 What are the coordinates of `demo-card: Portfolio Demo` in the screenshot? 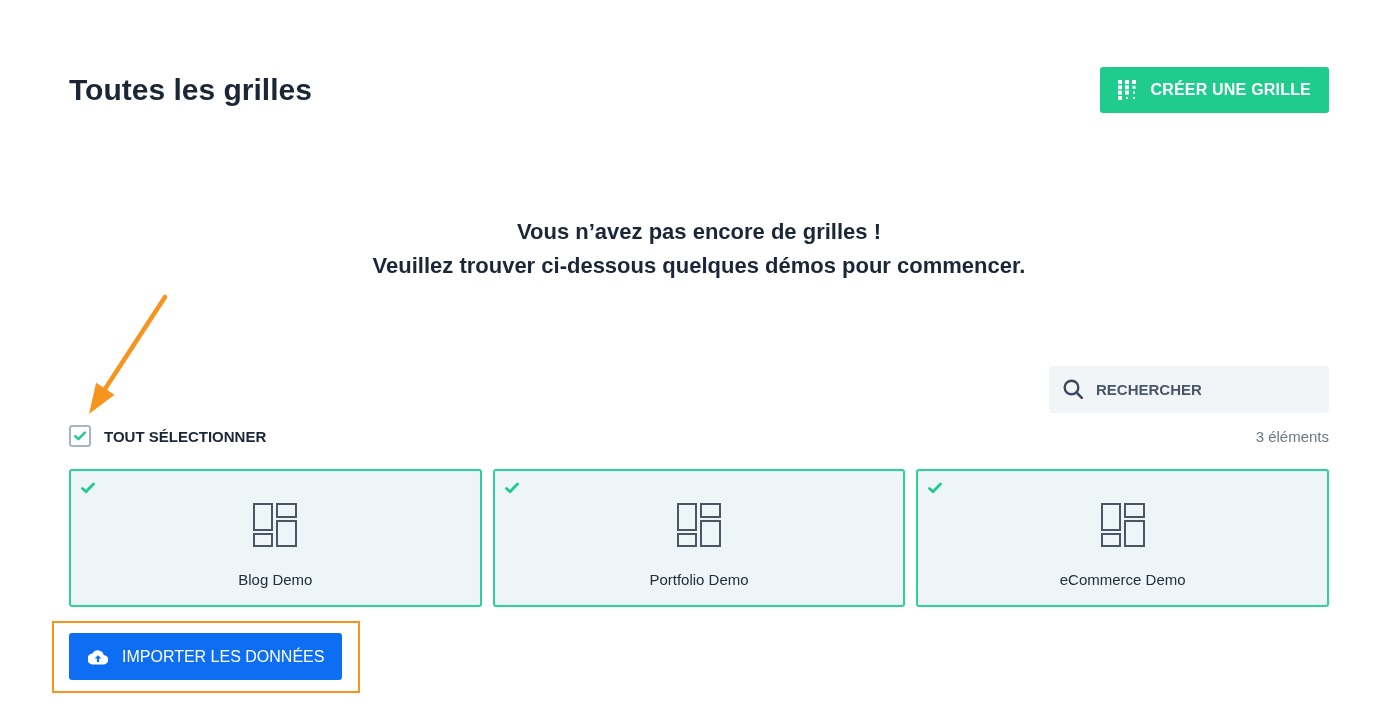 It's located at (699, 538).